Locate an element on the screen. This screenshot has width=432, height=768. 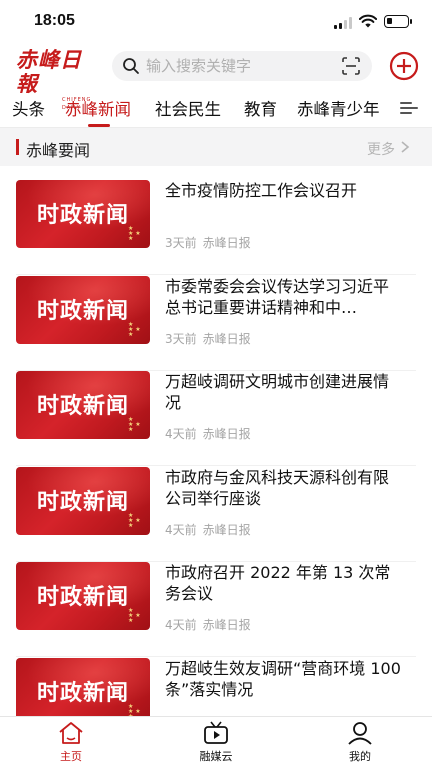
tab-youth: 赤峰青少年 is located at coordinates (338, 108).